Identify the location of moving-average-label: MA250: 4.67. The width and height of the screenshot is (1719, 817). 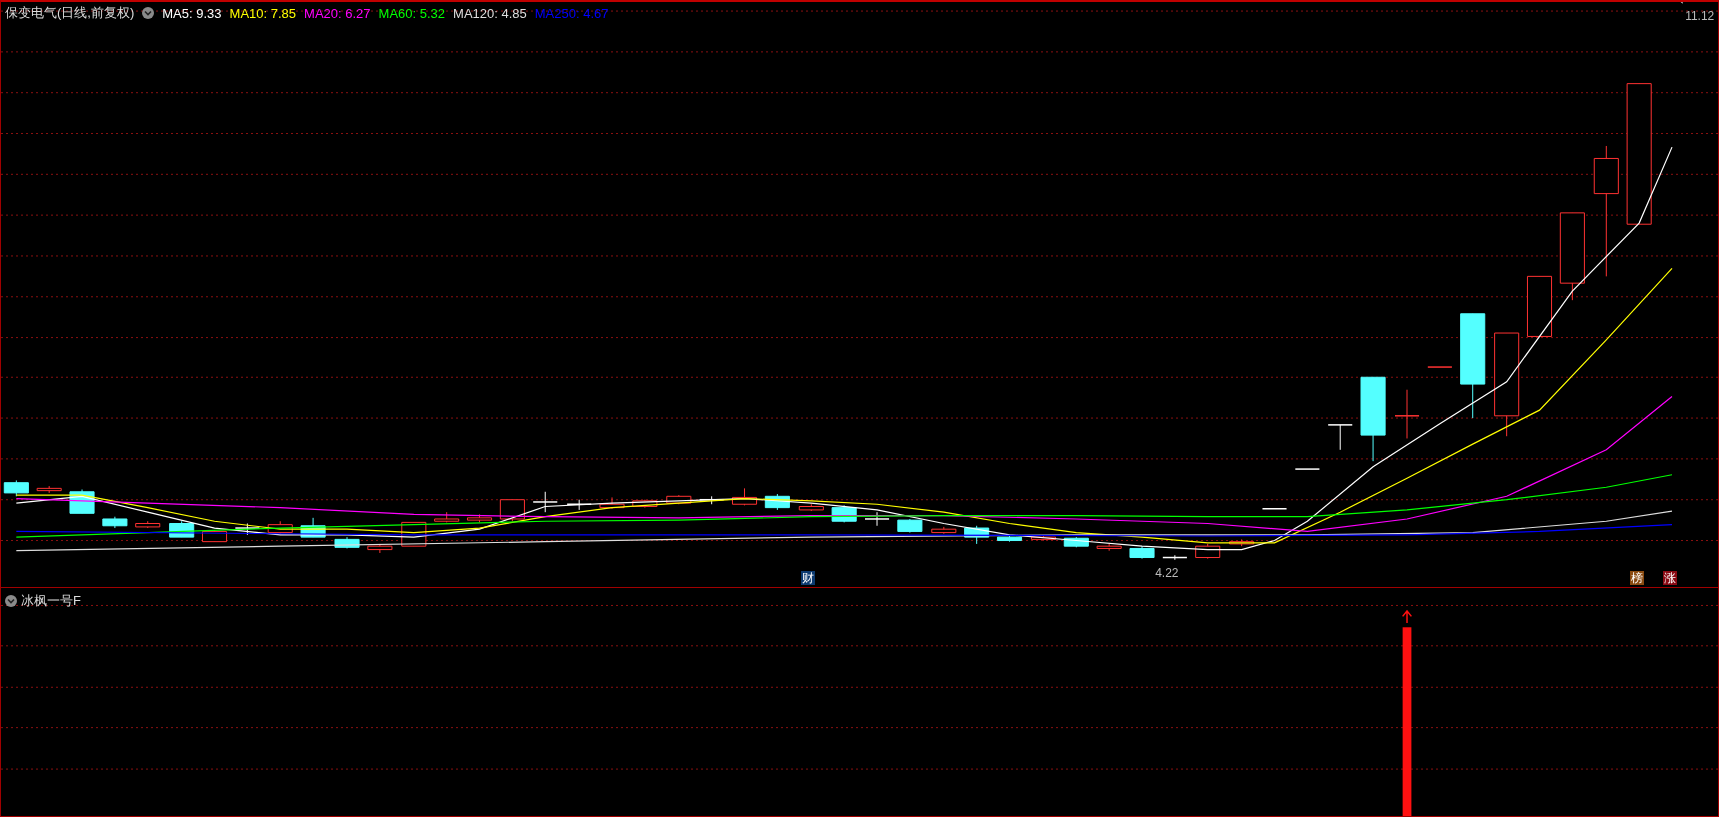
(571, 13).